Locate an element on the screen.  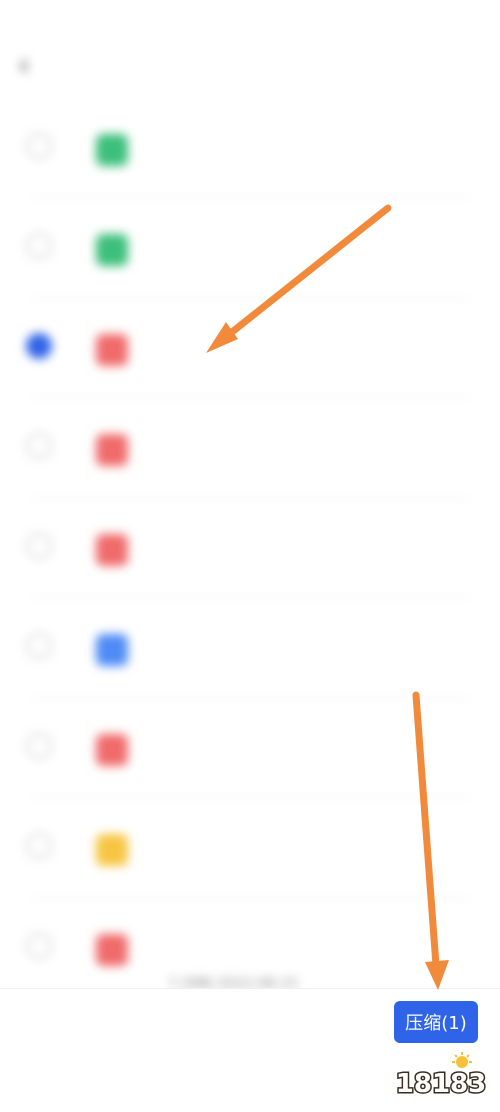
chevron-left-icon: ‹ is located at coordinates (24, 65).